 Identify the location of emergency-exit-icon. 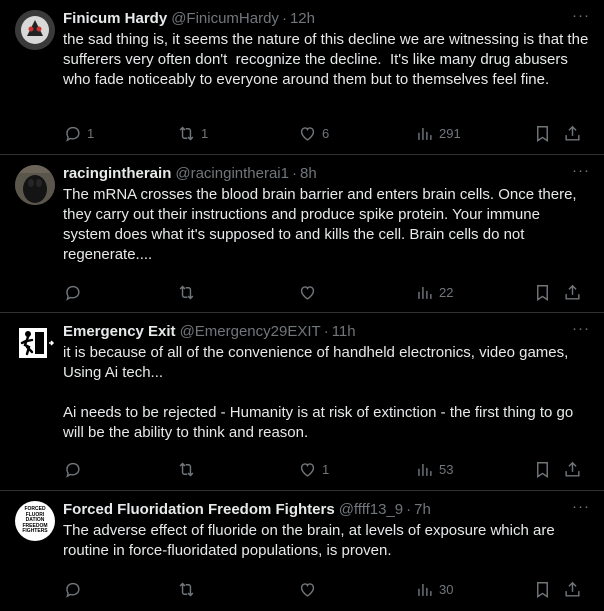
(37, 343).